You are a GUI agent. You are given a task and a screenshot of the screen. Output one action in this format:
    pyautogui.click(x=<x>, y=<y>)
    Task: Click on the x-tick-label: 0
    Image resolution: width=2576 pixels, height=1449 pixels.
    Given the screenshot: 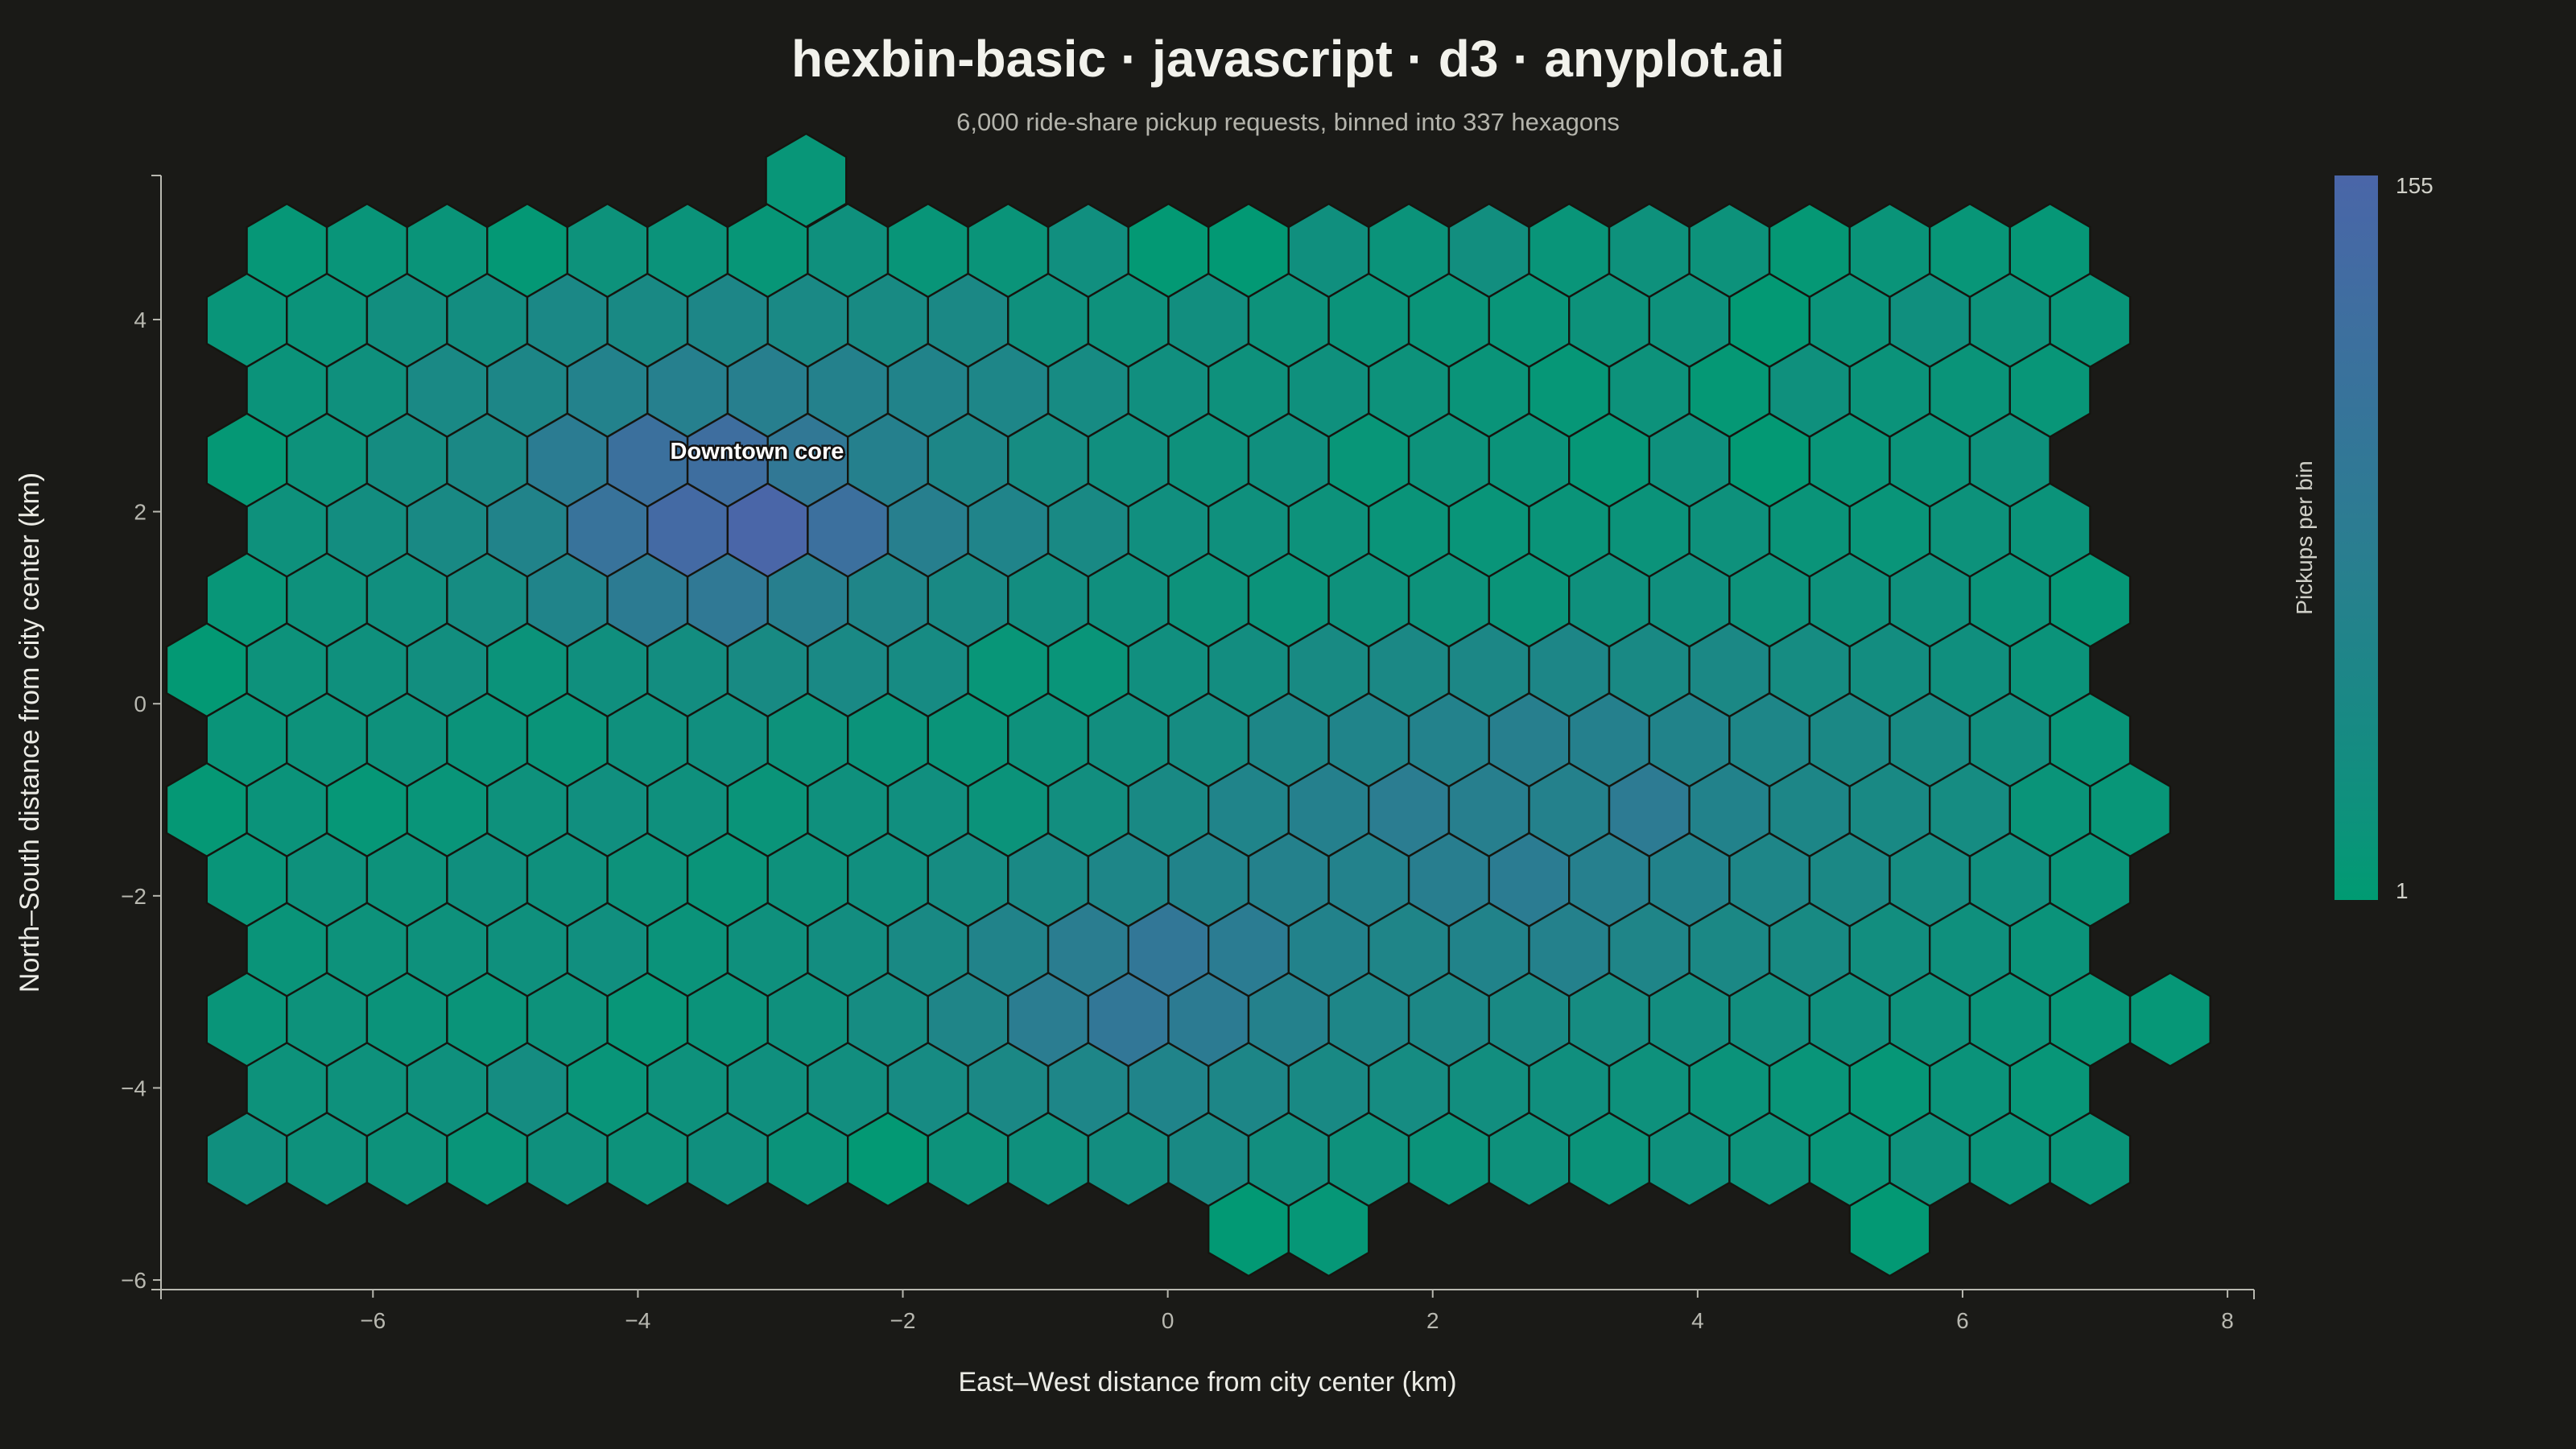 What is the action you would take?
    pyautogui.click(x=1168, y=1320)
    